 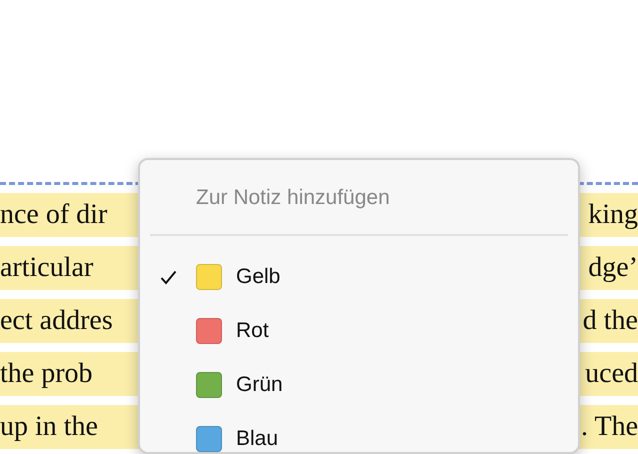 What do you see at coordinates (613, 268) in the screenshot?
I see `text-fragment: dge’` at bounding box center [613, 268].